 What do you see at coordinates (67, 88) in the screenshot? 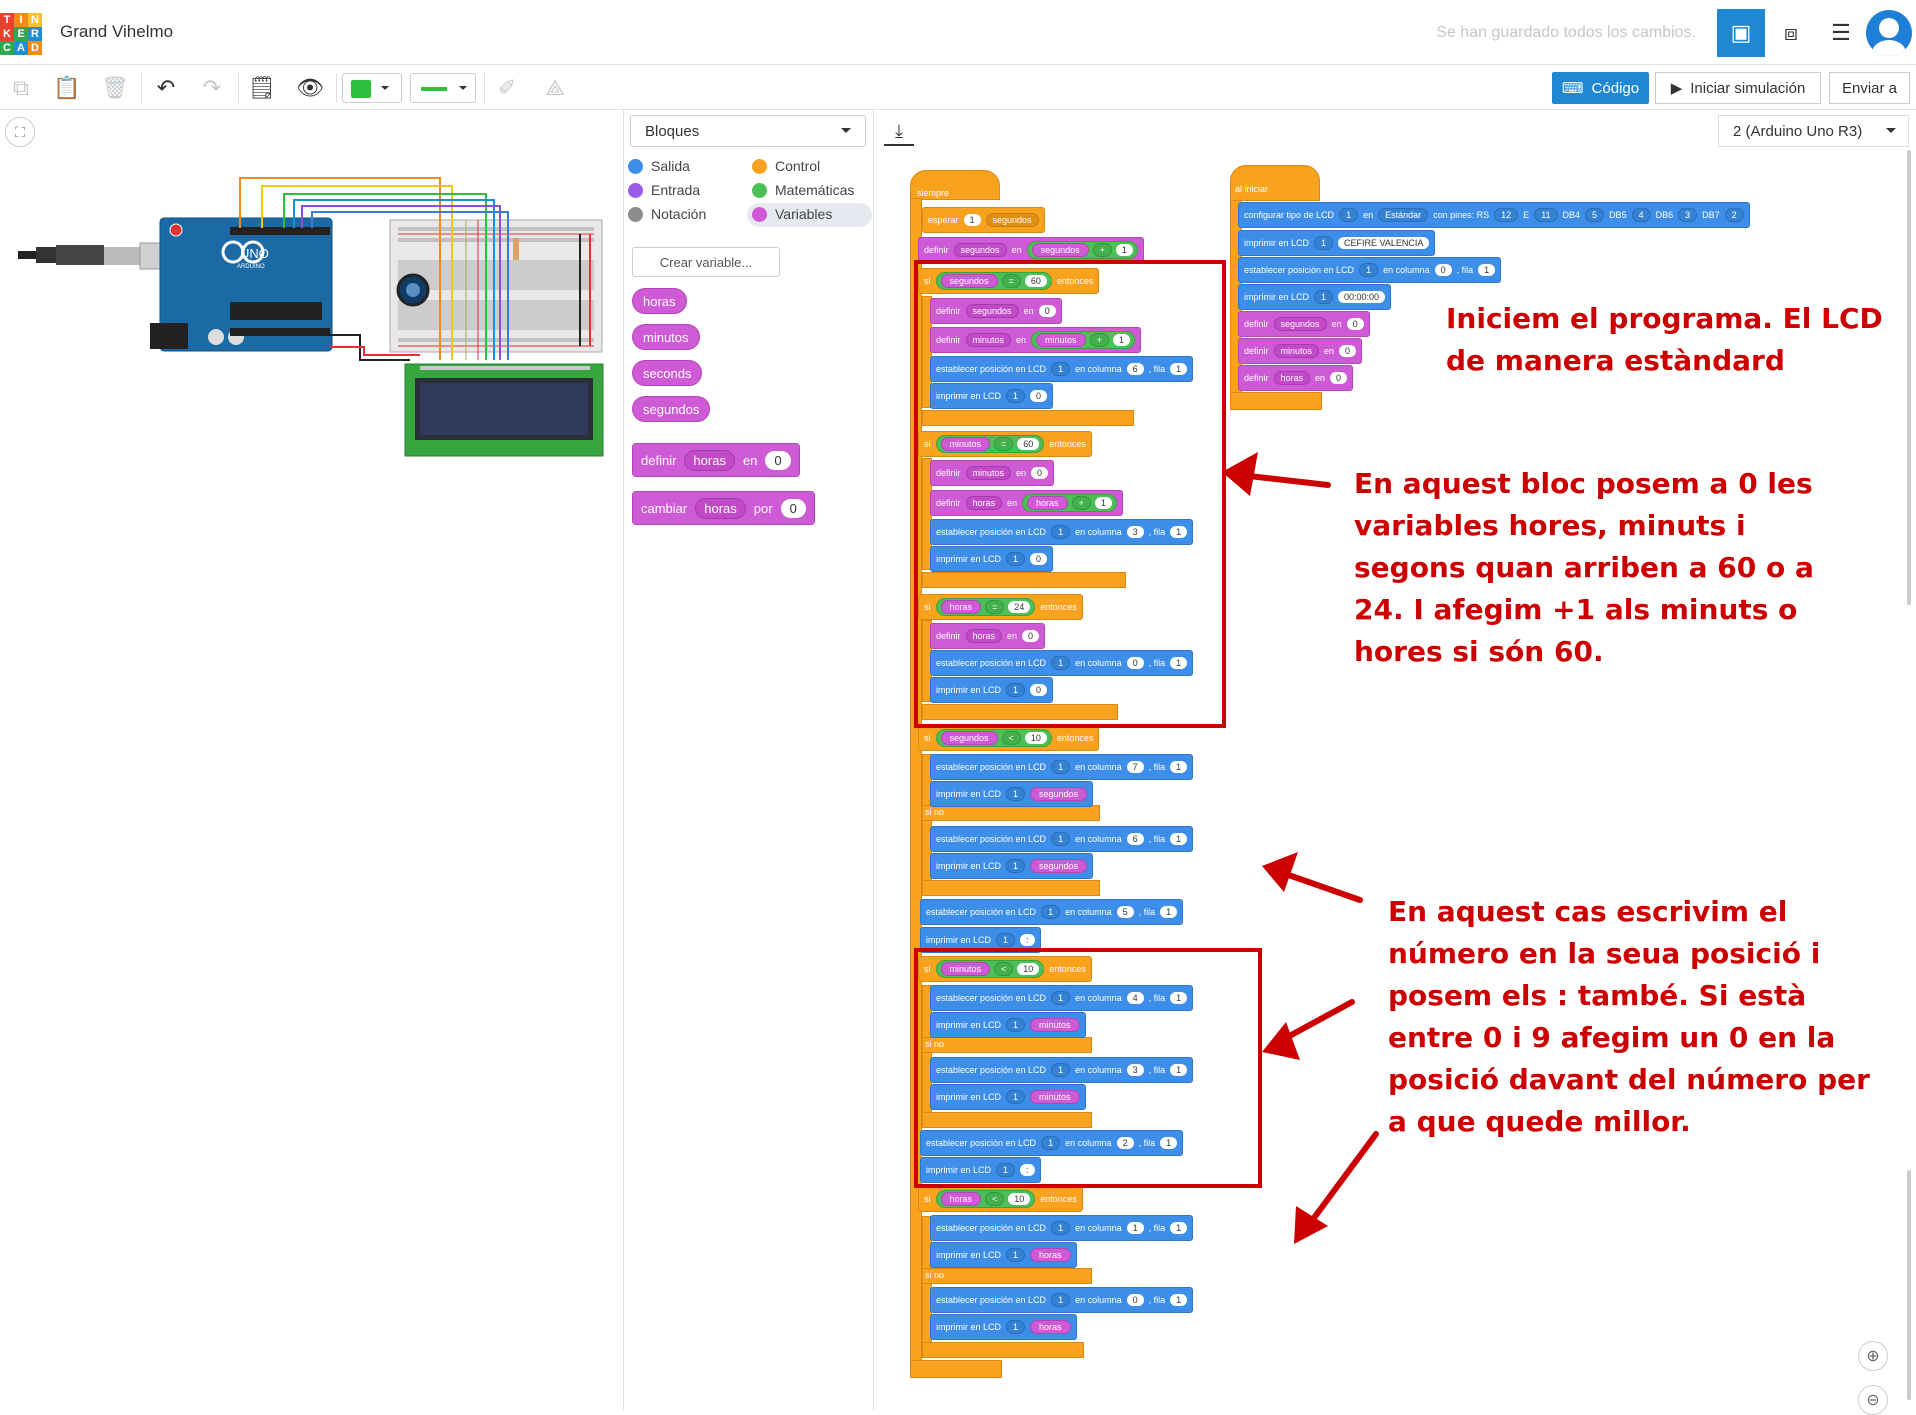
I see `paste-icon: 📋` at bounding box center [67, 88].